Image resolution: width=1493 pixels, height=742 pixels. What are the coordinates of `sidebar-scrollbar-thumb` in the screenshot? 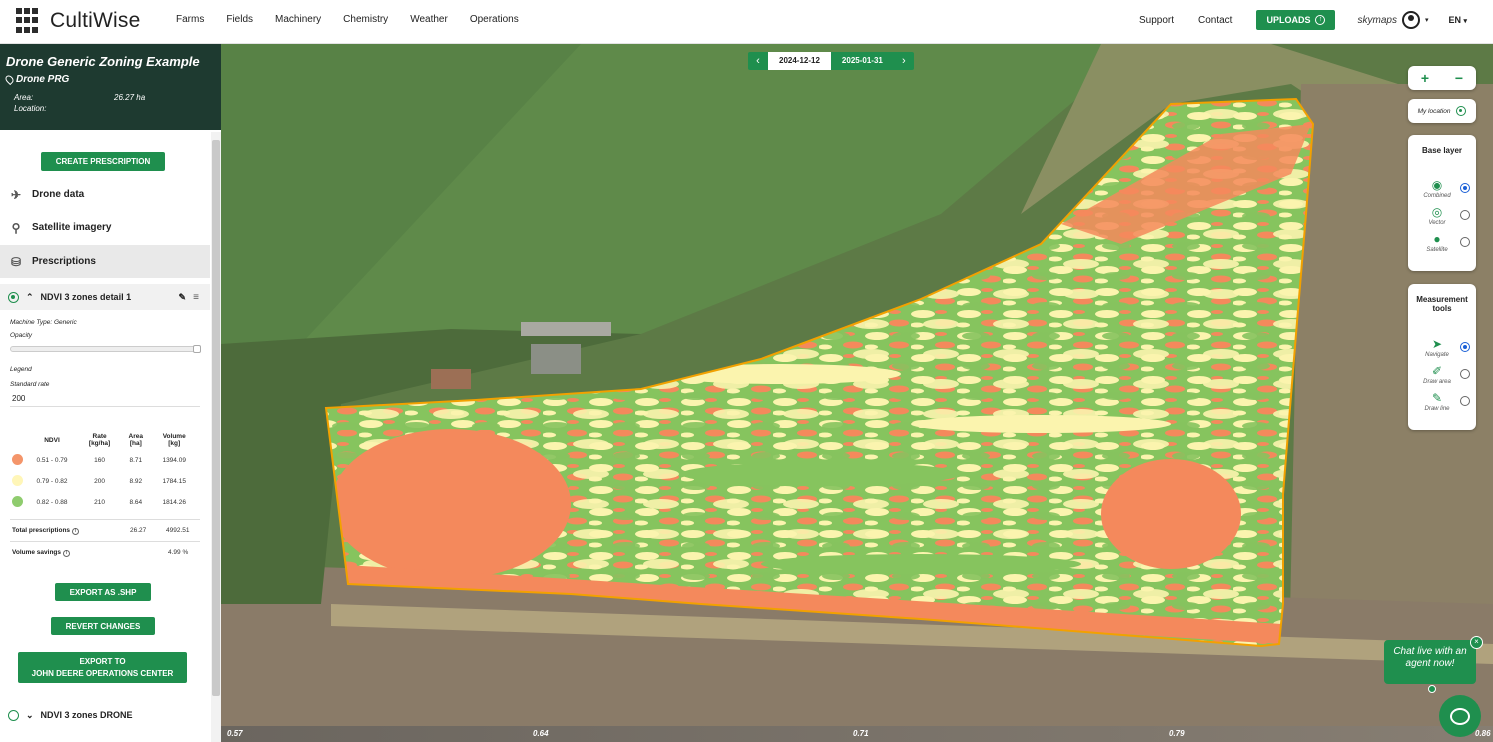 It's located at (216, 418).